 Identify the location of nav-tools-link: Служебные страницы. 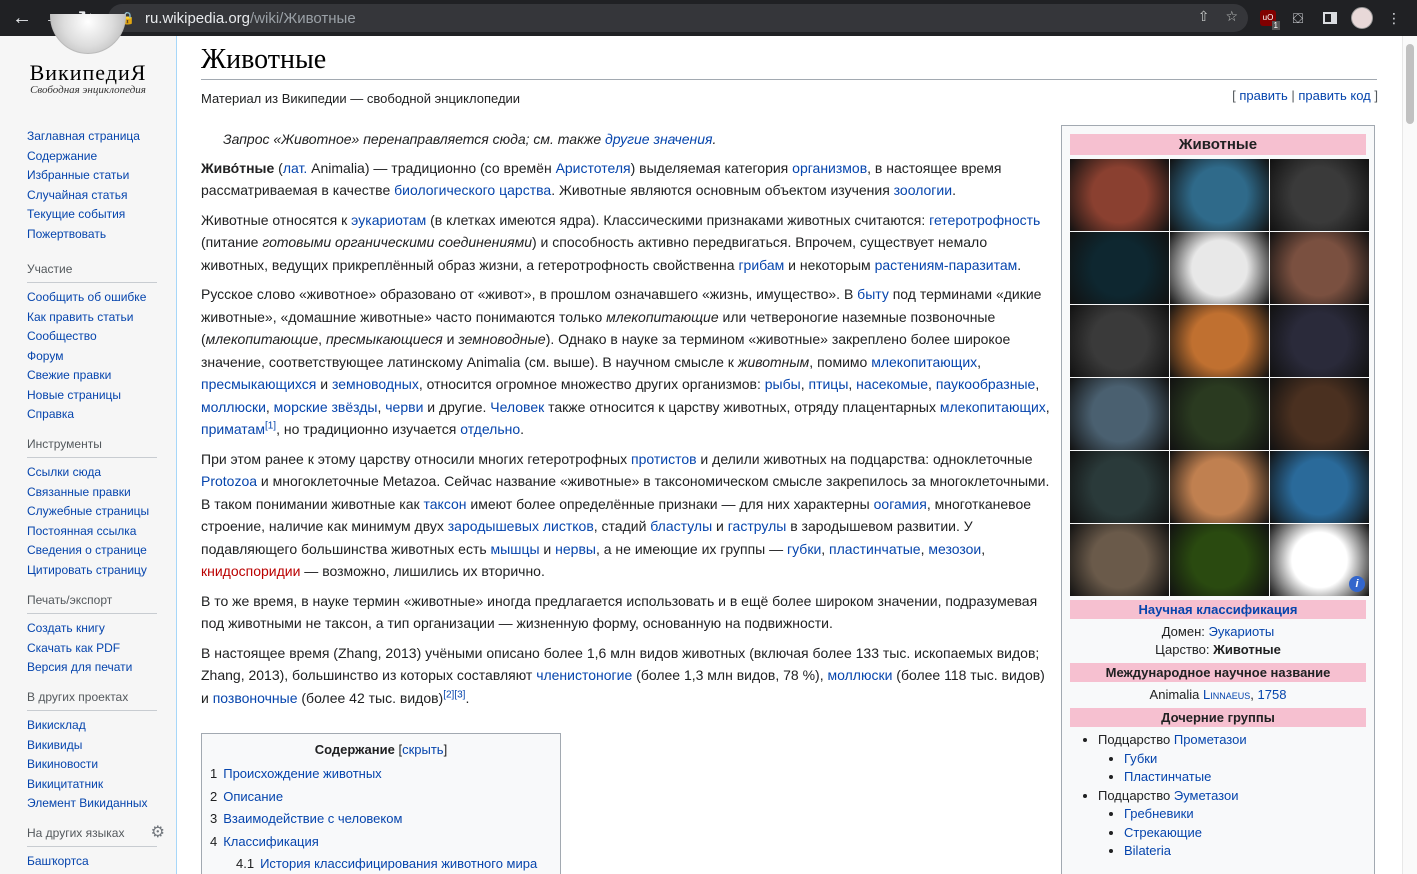
(88, 511).